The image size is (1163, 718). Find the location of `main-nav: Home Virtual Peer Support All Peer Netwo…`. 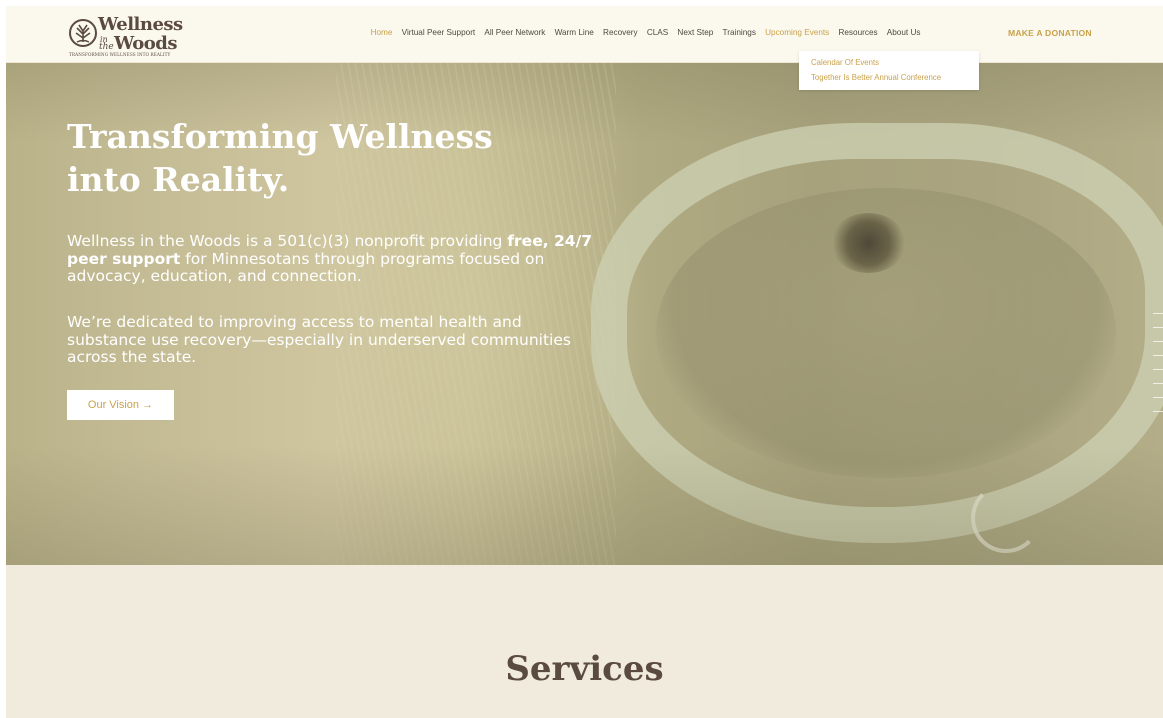

main-nav: Home Virtual Peer Support All Peer Netwo… is located at coordinates (645, 32).